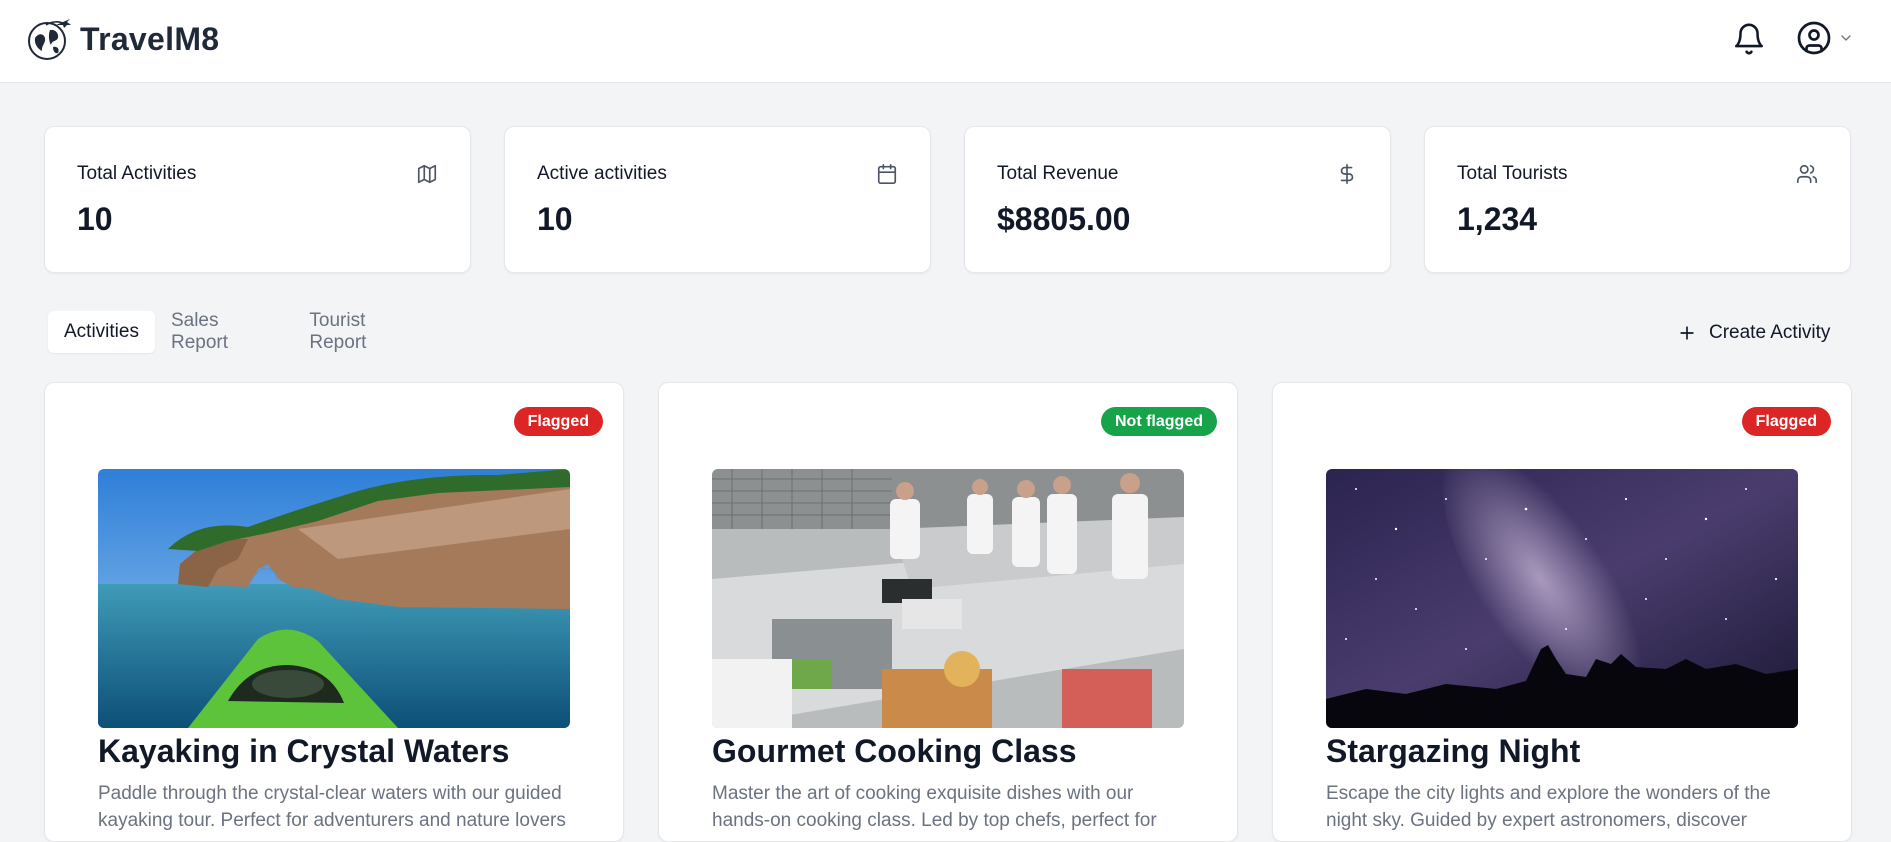  What do you see at coordinates (894, 751) in the screenshot?
I see `activity-title: Gourmet Cooking Class` at bounding box center [894, 751].